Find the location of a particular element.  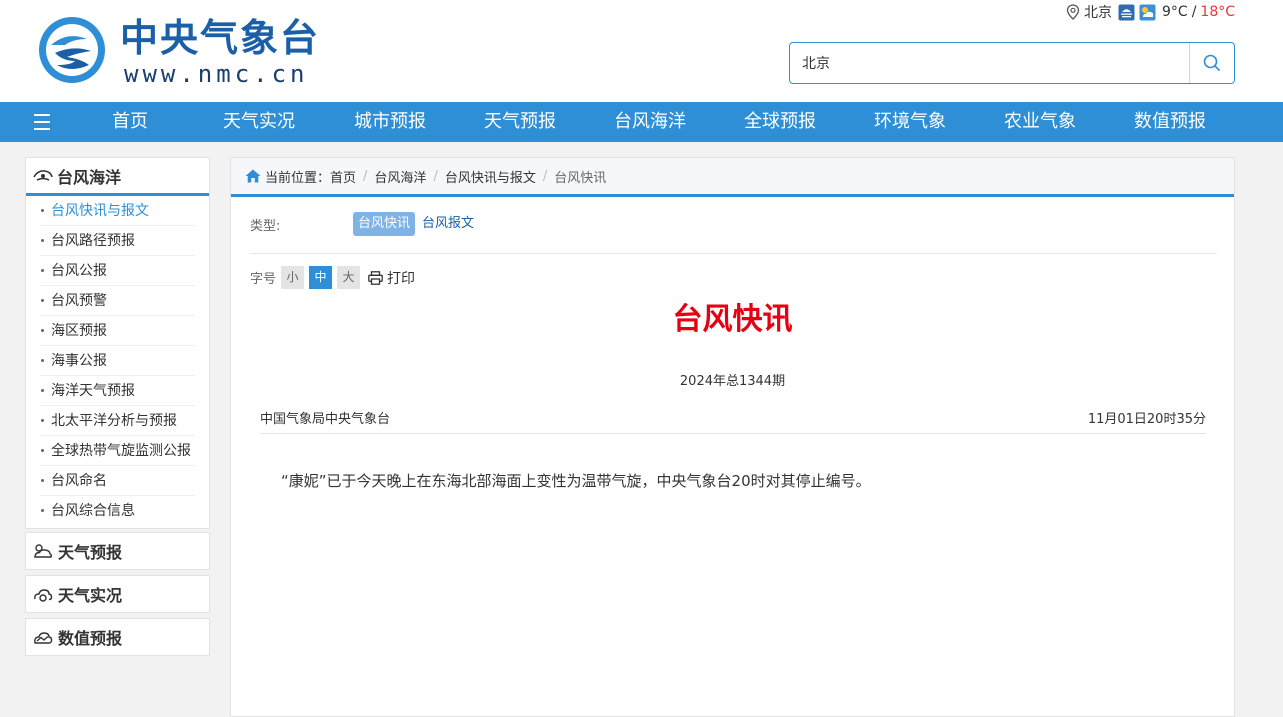

printer-icon is located at coordinates (375, 277).